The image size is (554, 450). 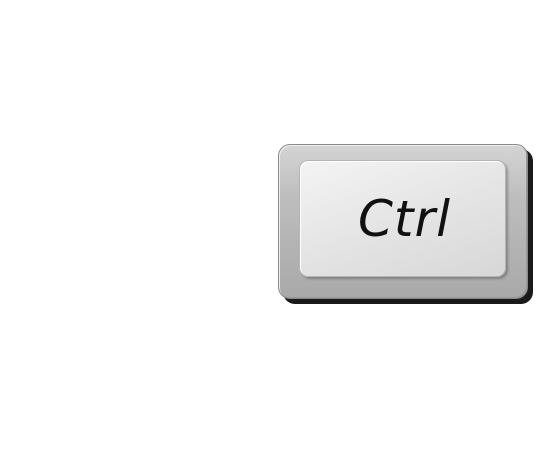 I want to click on ctrl-key-face: Ctrl, so click(x=402, y=218).